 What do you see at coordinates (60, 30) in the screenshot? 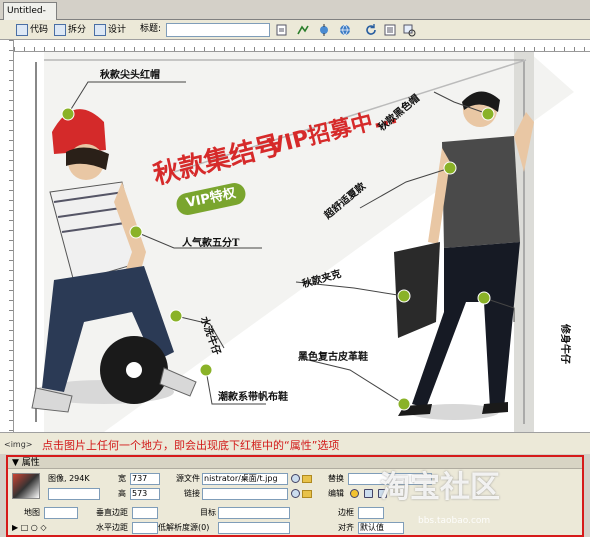
I see `split-view-icon` at bounding box center [60, 30].